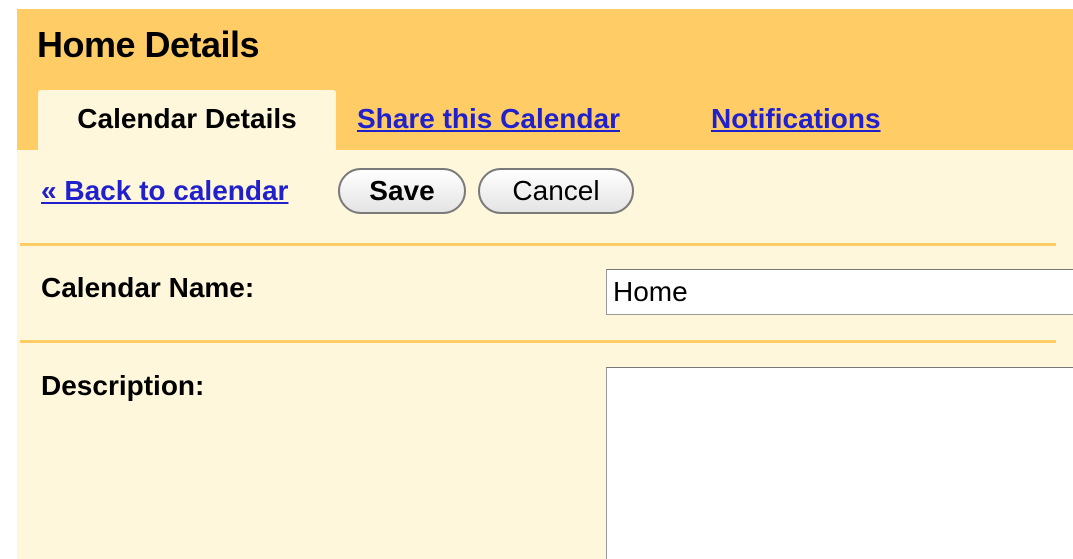  What do you see at coordinates (839, 292) in the screenshot?
I see `calendar-name-input` at bounding box center [839, 292].